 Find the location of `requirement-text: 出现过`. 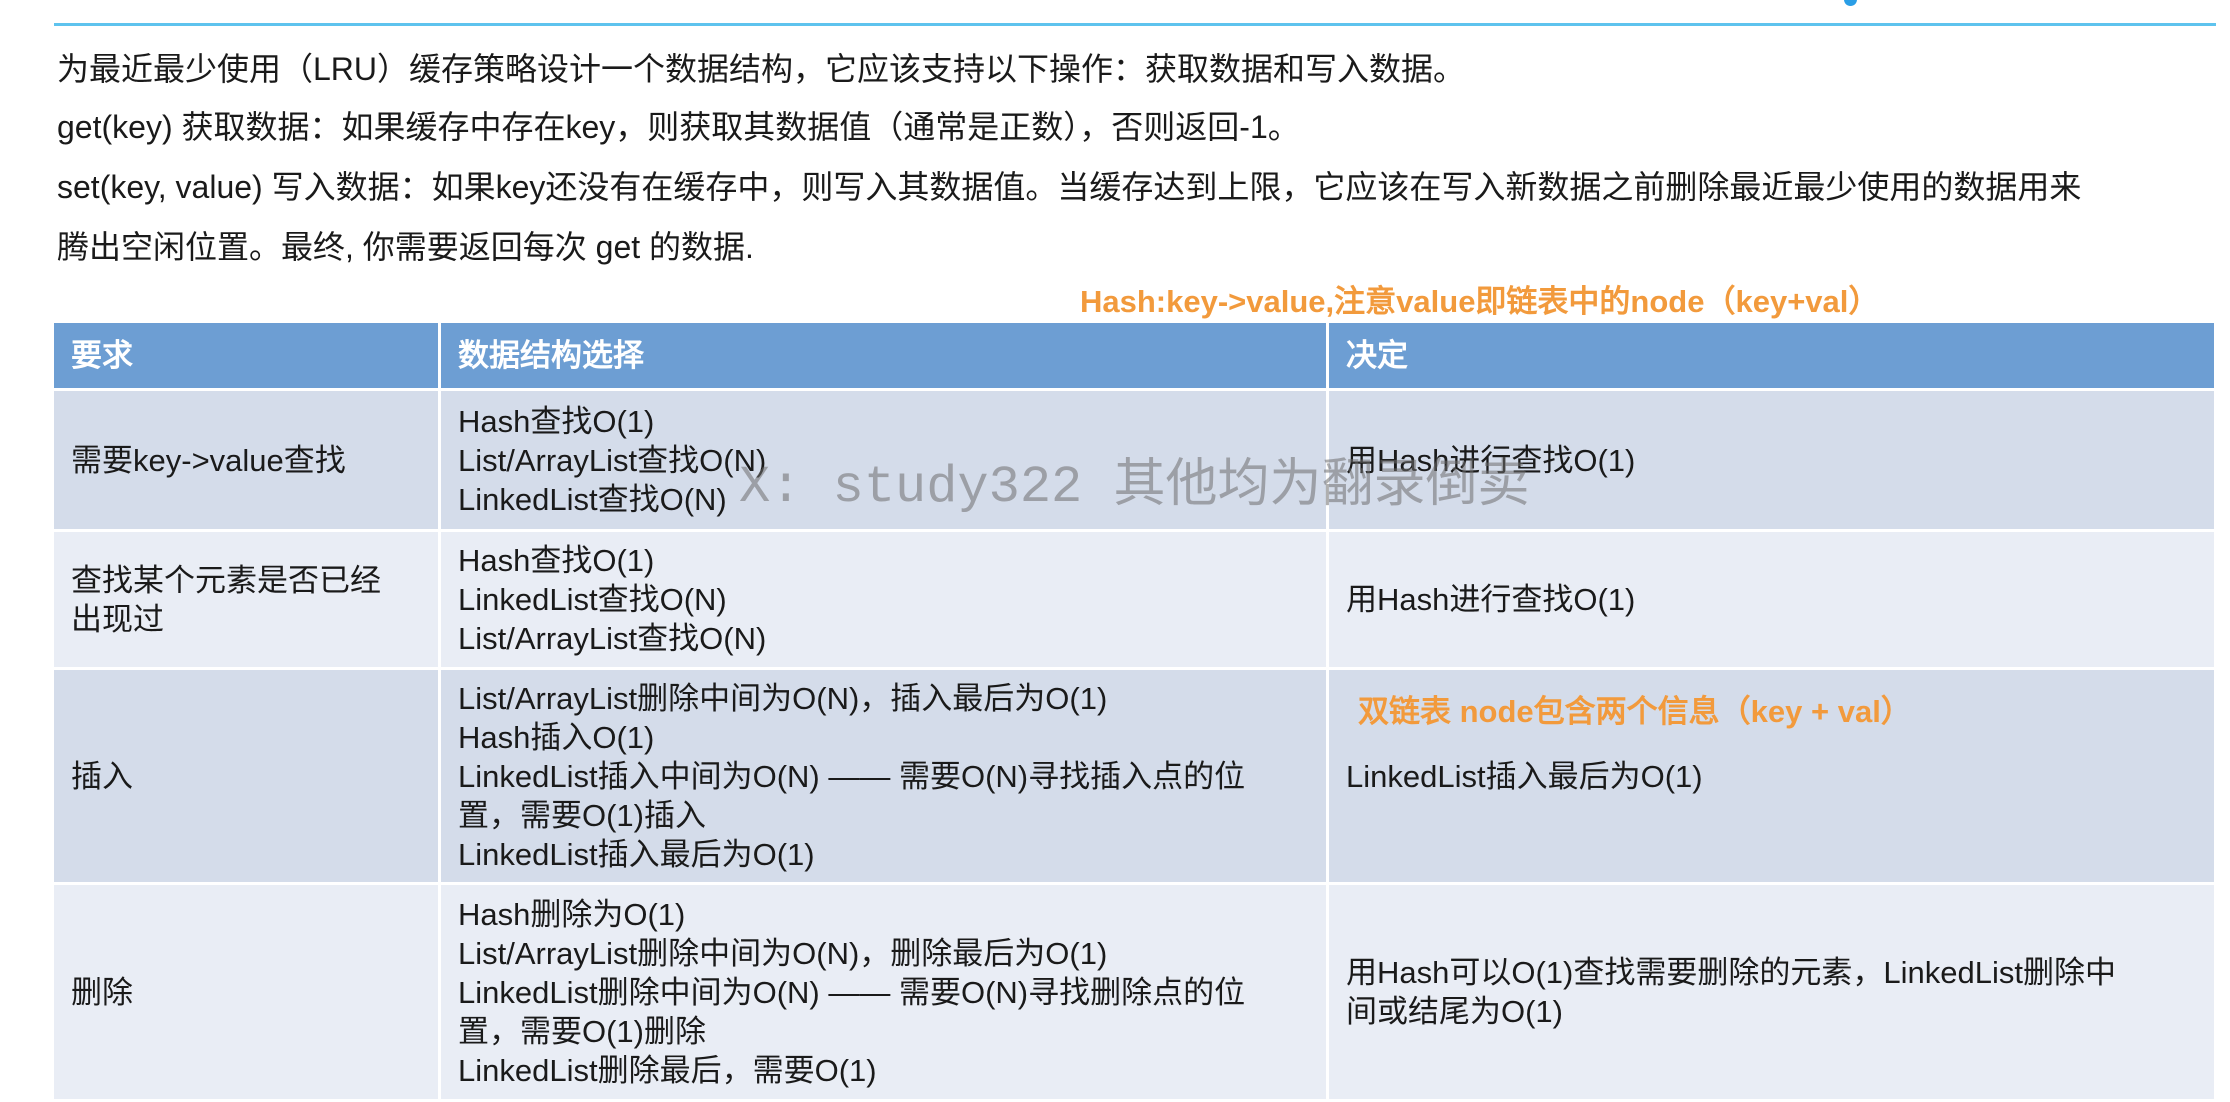

requirement-text: 出现过 is located at coordinates (117, 619).